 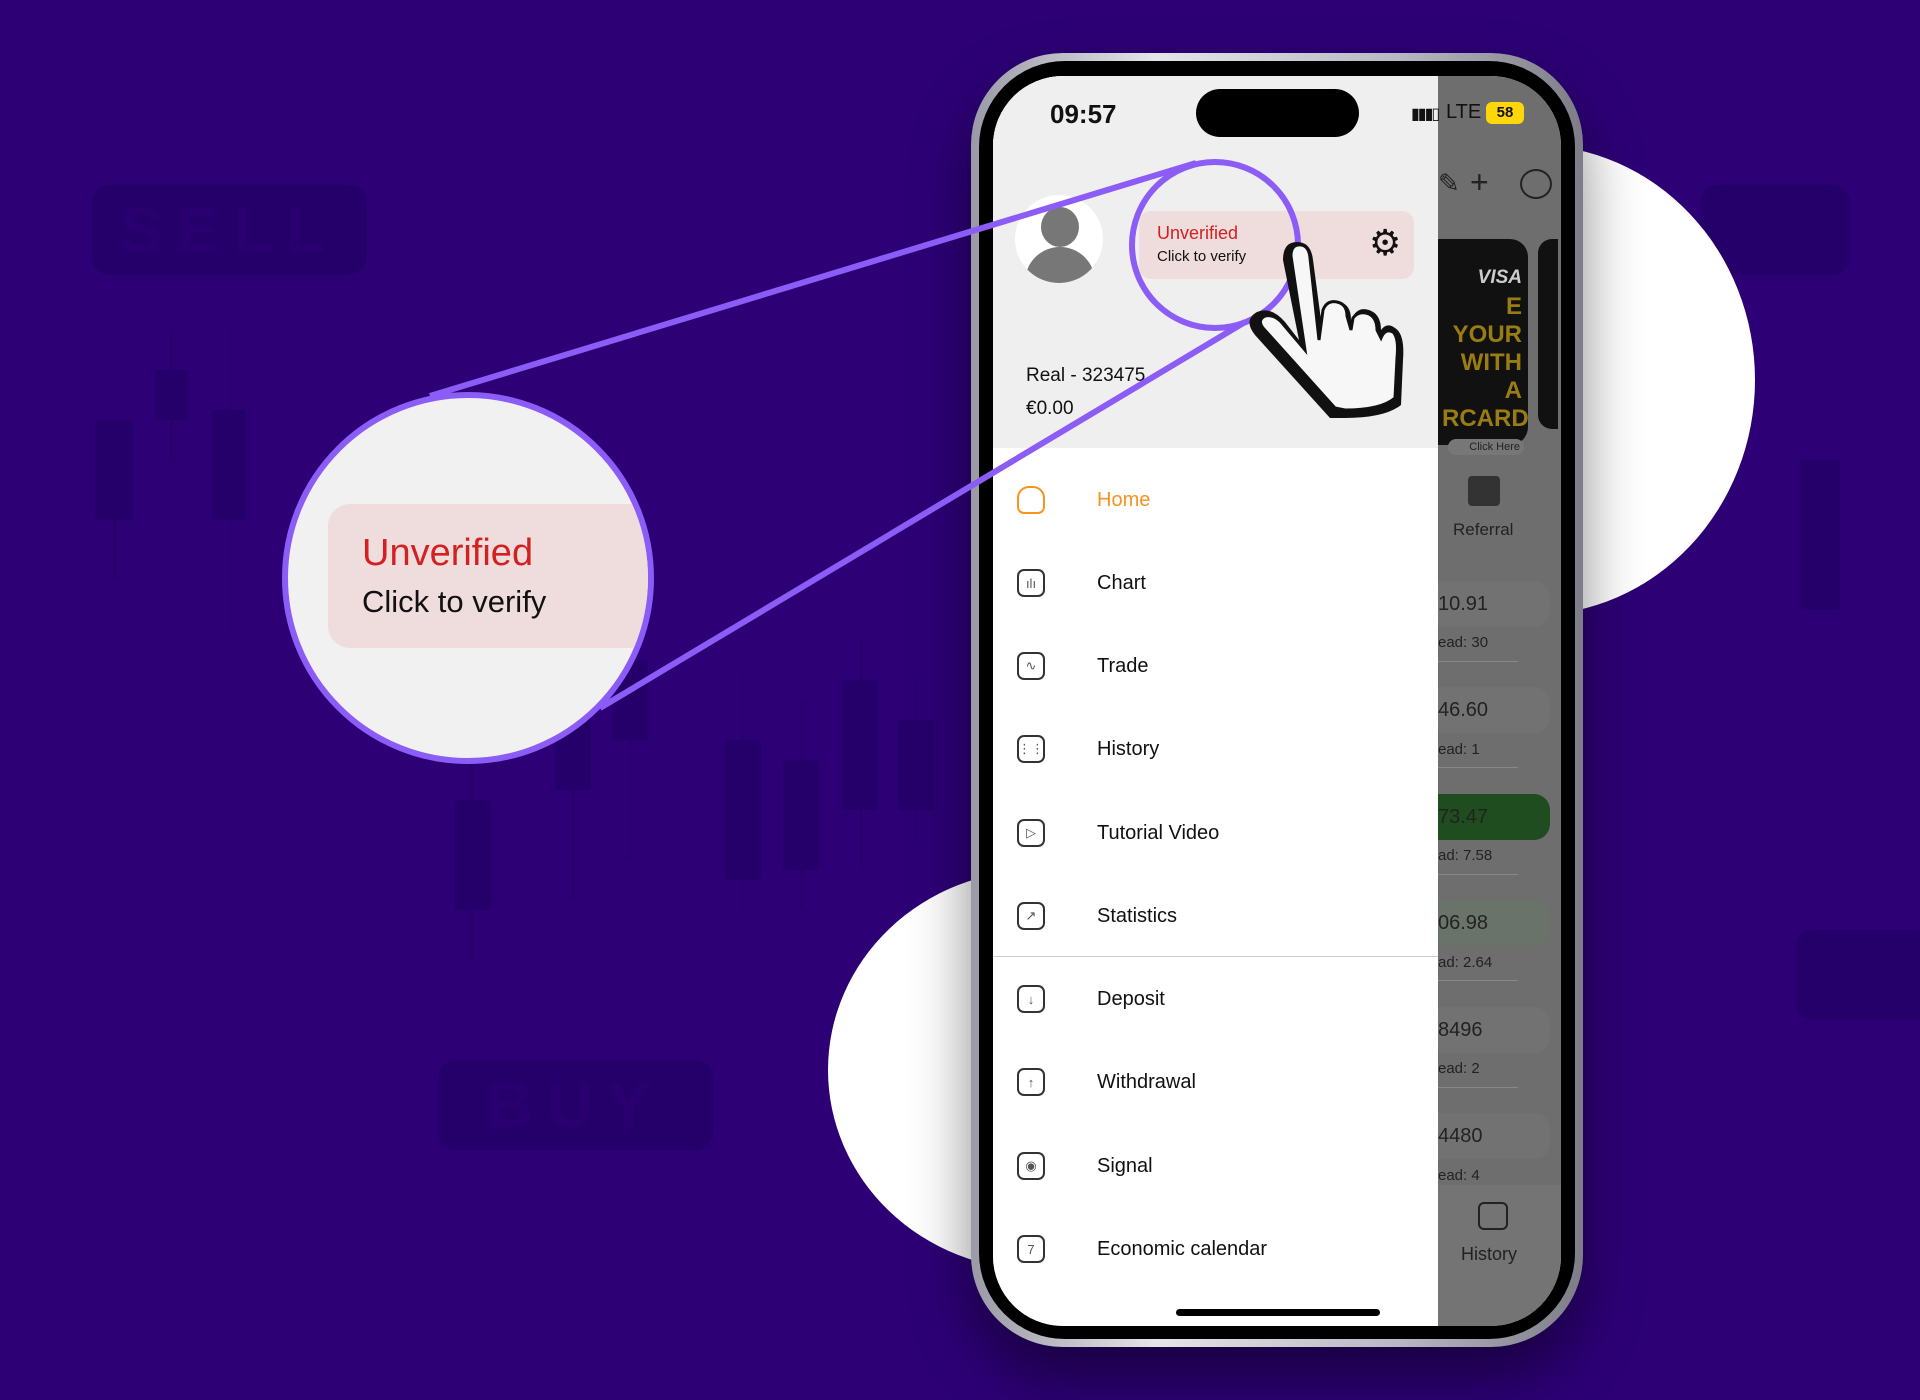 I want to click on magnified-status: Unverified, so click(x=448, y=553).